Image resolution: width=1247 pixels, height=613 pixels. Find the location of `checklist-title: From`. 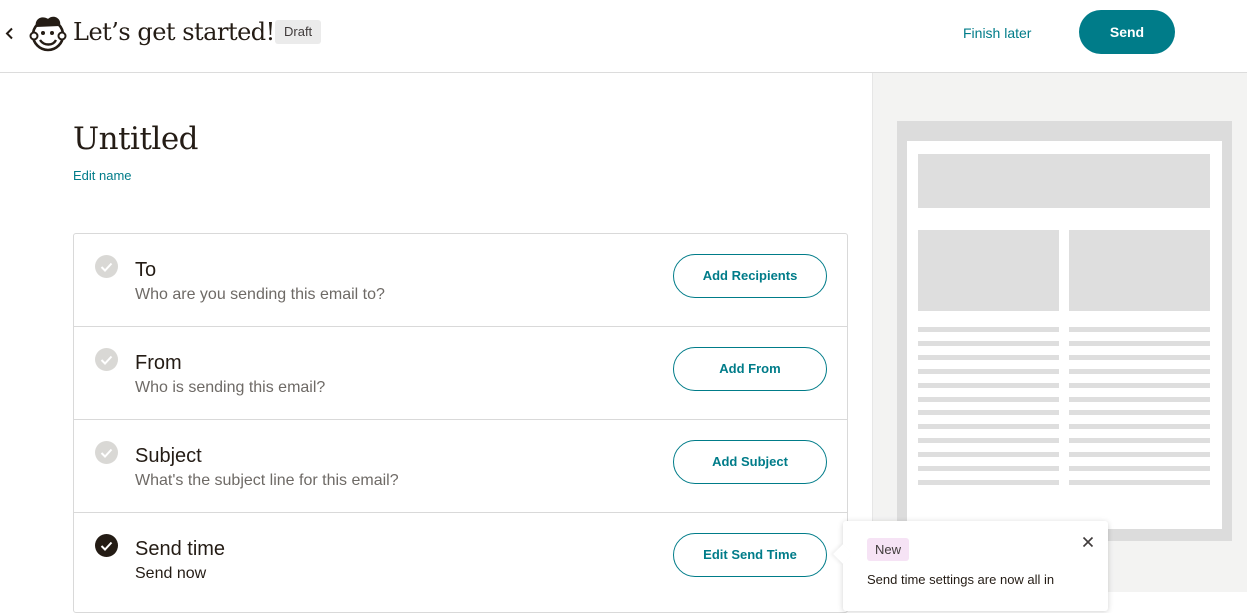

checklist-title: From is located at coordinates (158, 363).